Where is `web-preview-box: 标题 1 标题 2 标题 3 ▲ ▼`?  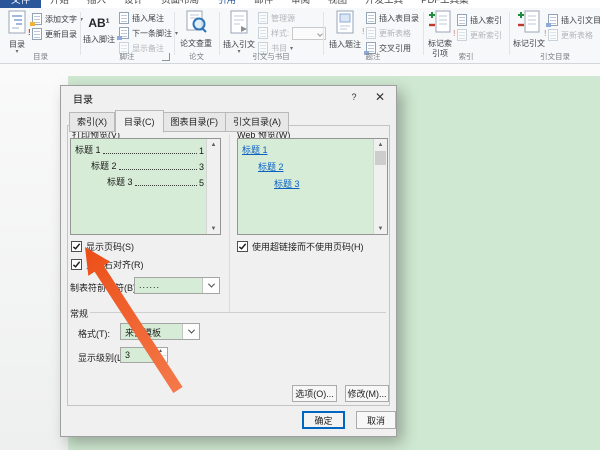
web-preview-box: 标题 1 标题 2 标题 3 ▲ ▼ is located at coordinates (312, 186).